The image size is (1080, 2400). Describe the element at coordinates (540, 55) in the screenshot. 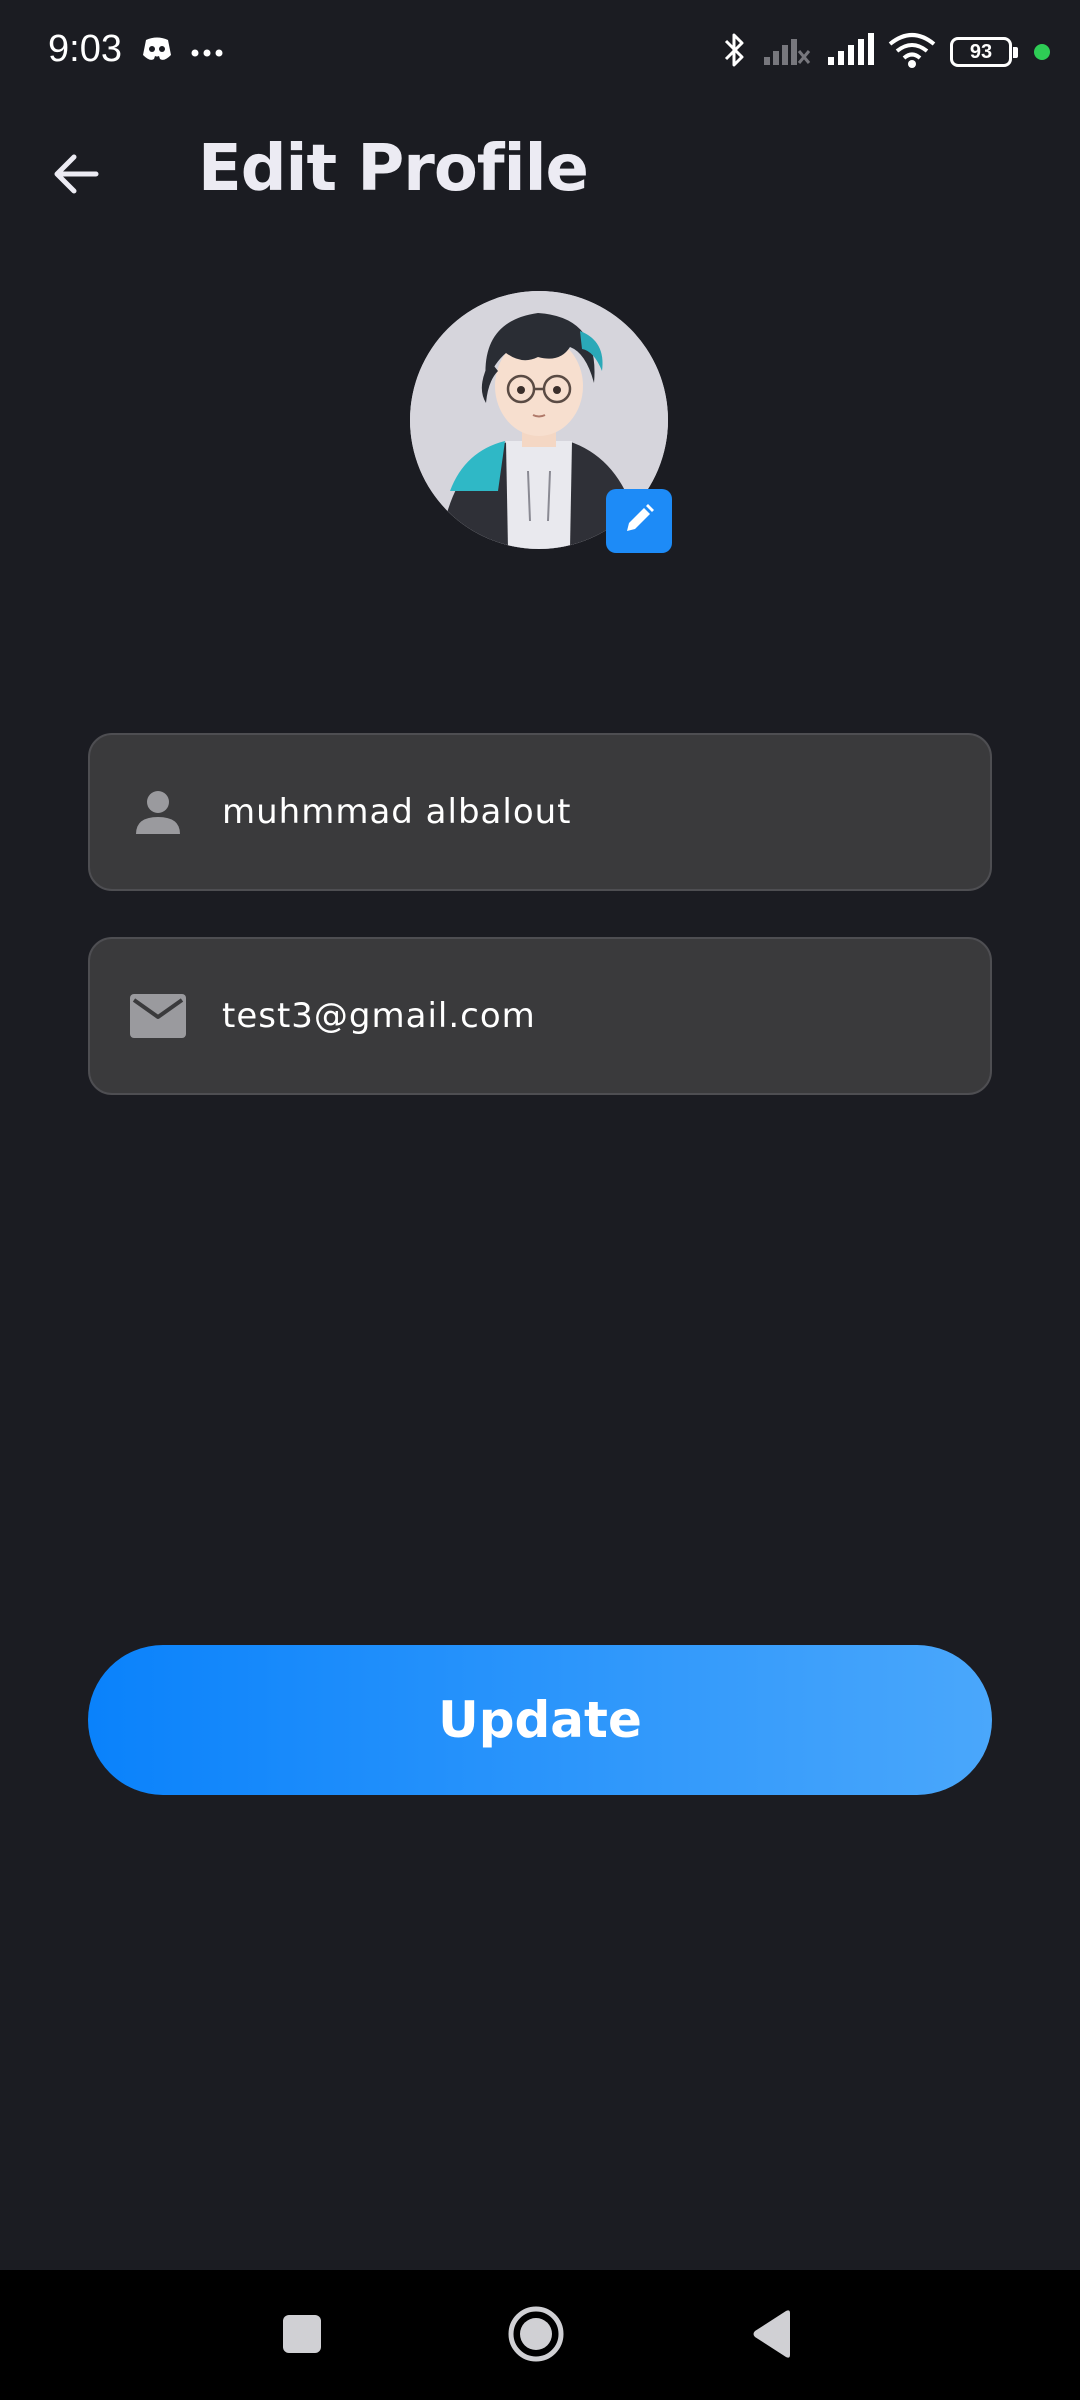

I see `status-bar: 9:03 93` at that location.